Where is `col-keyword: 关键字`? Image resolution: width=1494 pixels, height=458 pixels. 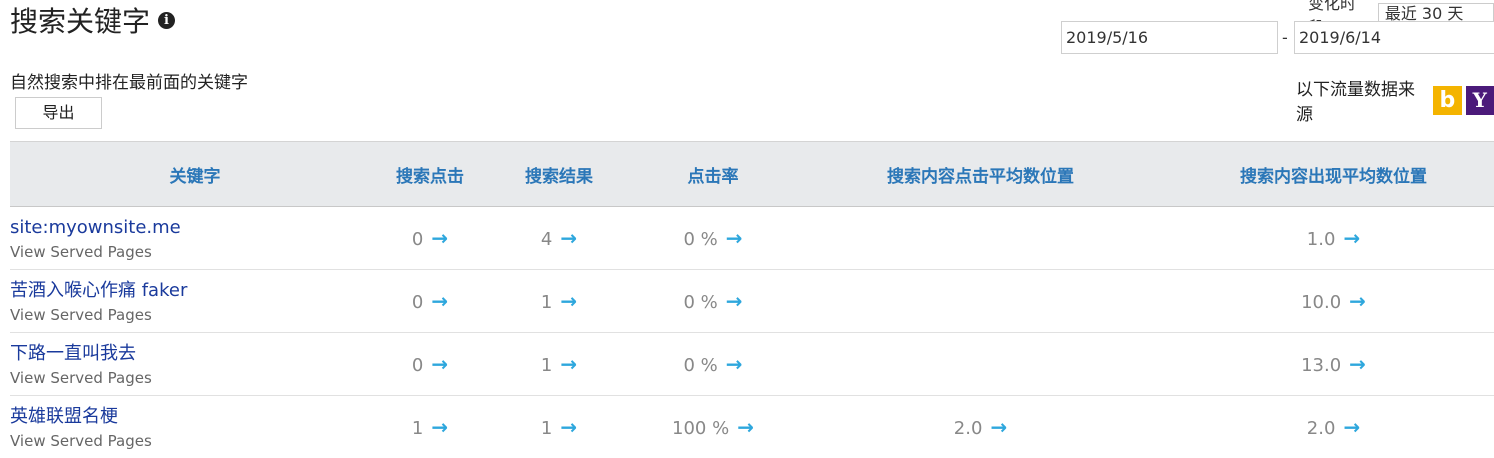
col-keyword: 关键字 is located at coordinates (195, 174).